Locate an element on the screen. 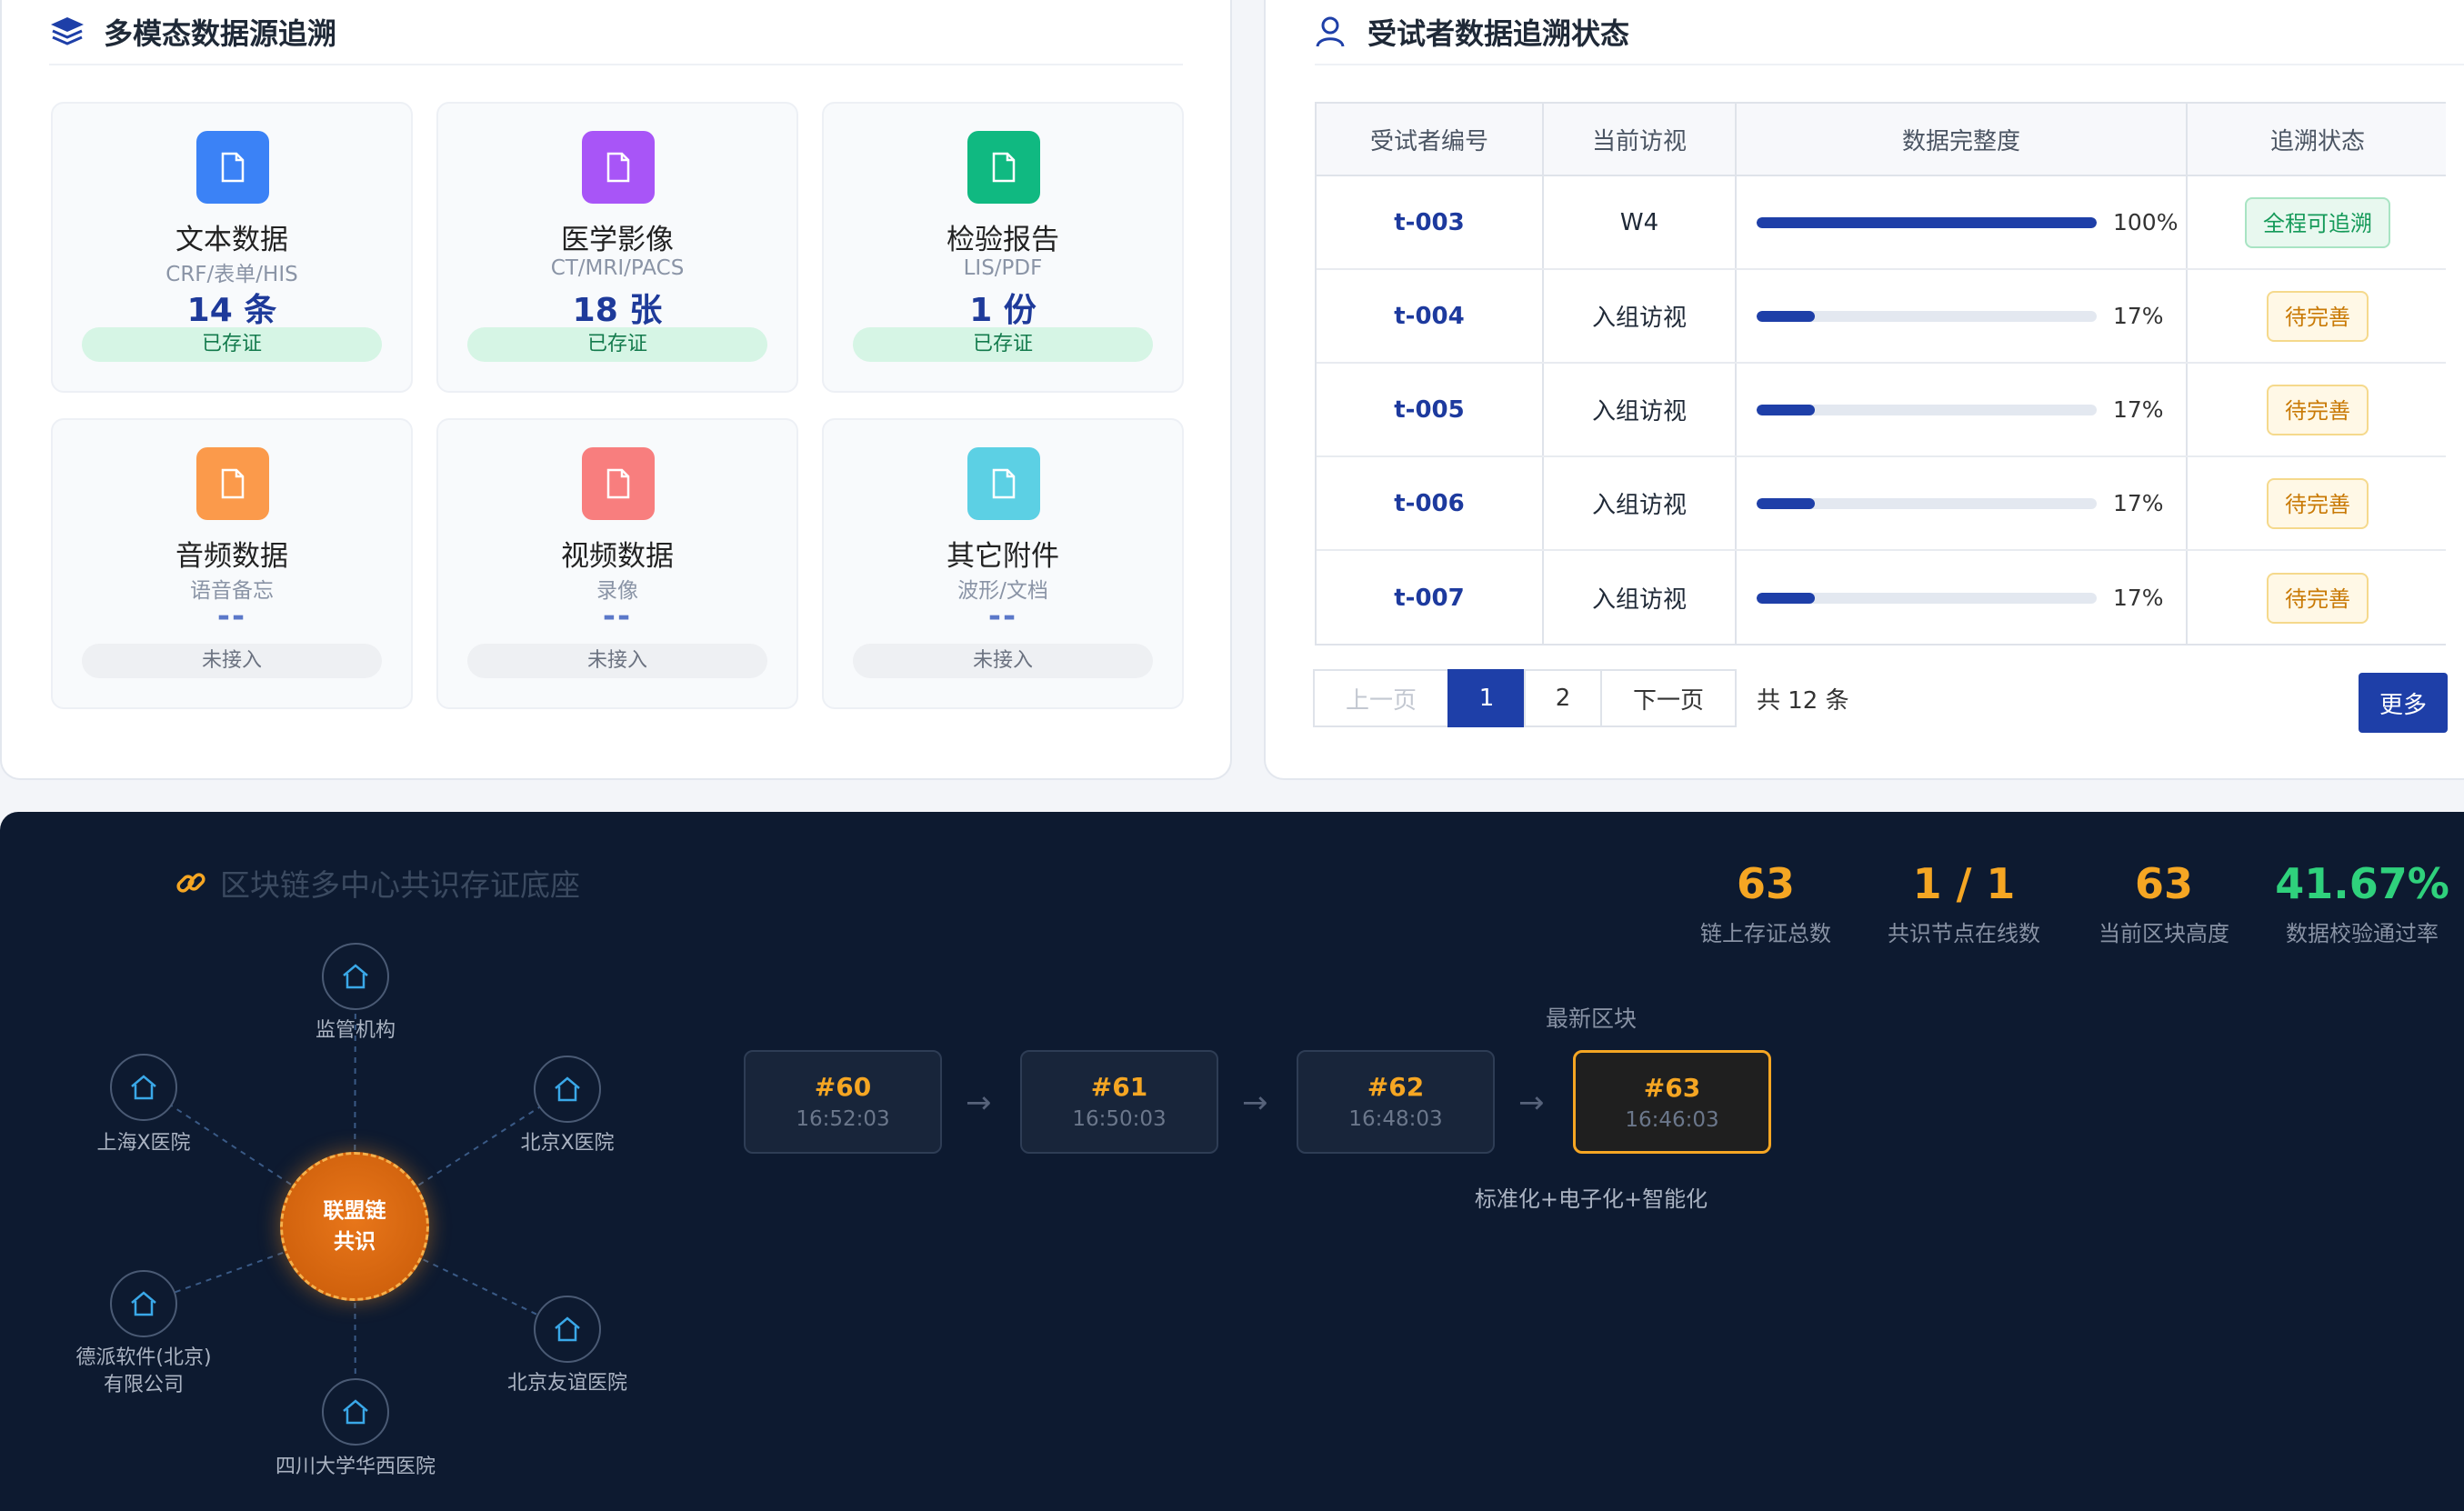  table-row: t-007 入组访视 17% 待完善 is located at coordinates (1882, 598).